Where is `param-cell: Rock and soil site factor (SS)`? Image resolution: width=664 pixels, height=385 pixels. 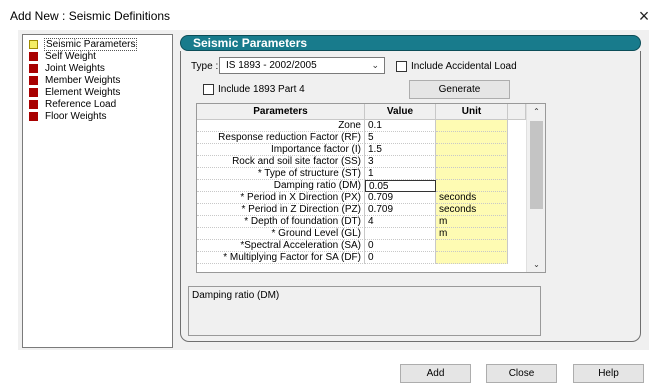 param-cell: Rock and soil site factor (SS) is located at coordinates (281, 162).